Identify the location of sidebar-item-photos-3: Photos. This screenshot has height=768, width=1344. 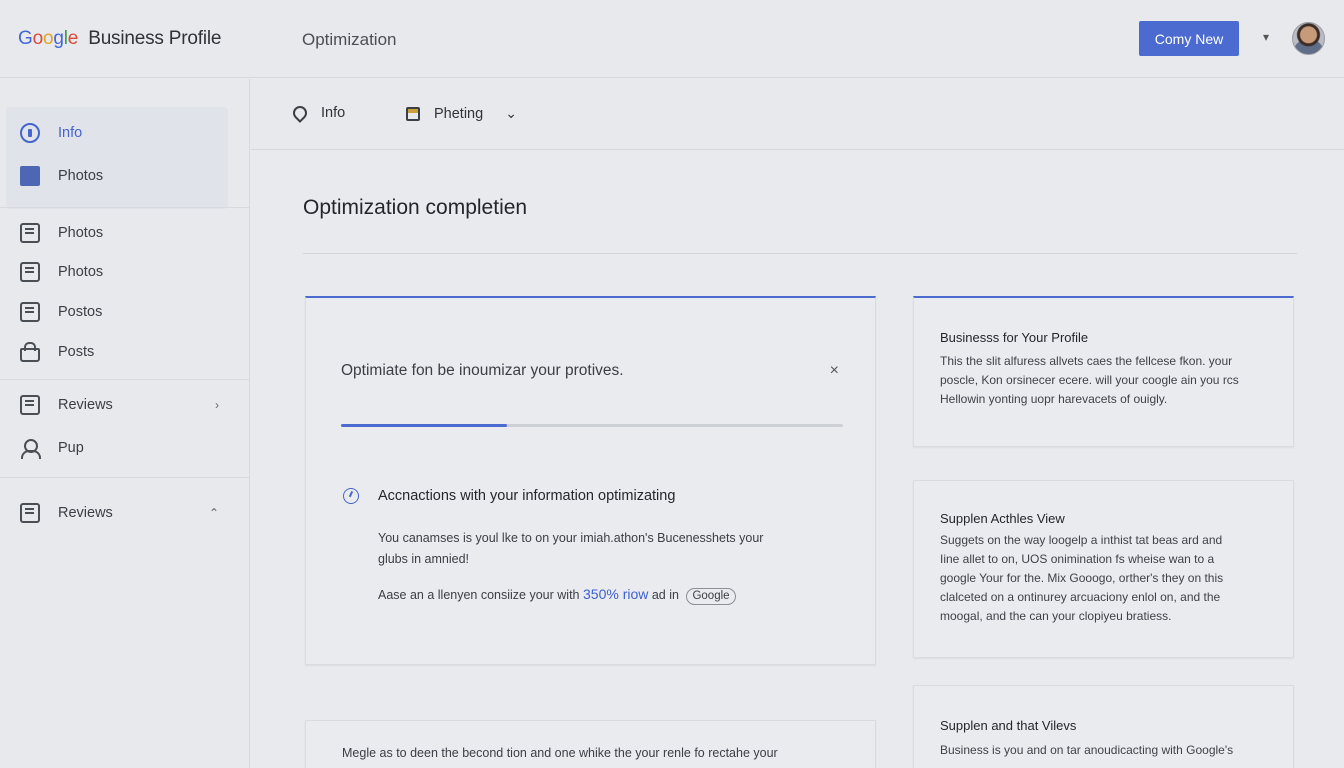
(122, 272).